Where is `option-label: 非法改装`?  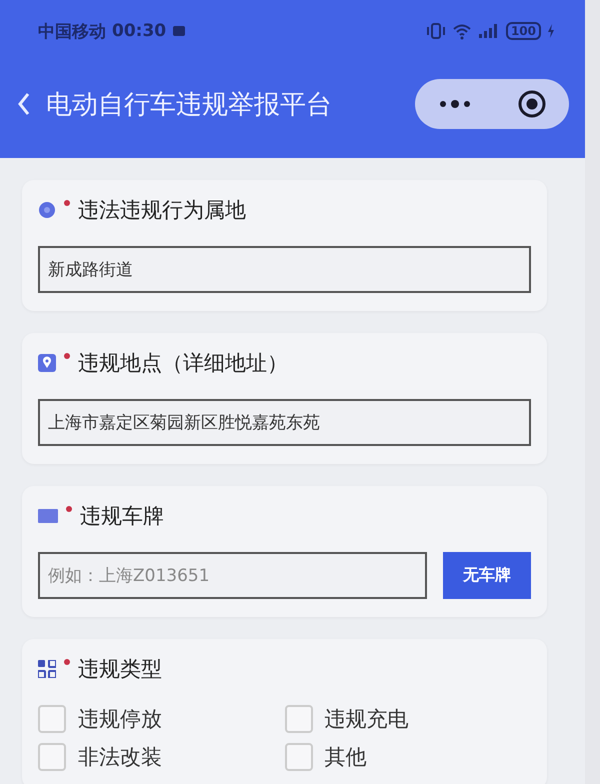 option-label: 非法改装 is located at coordinates (120, 757).